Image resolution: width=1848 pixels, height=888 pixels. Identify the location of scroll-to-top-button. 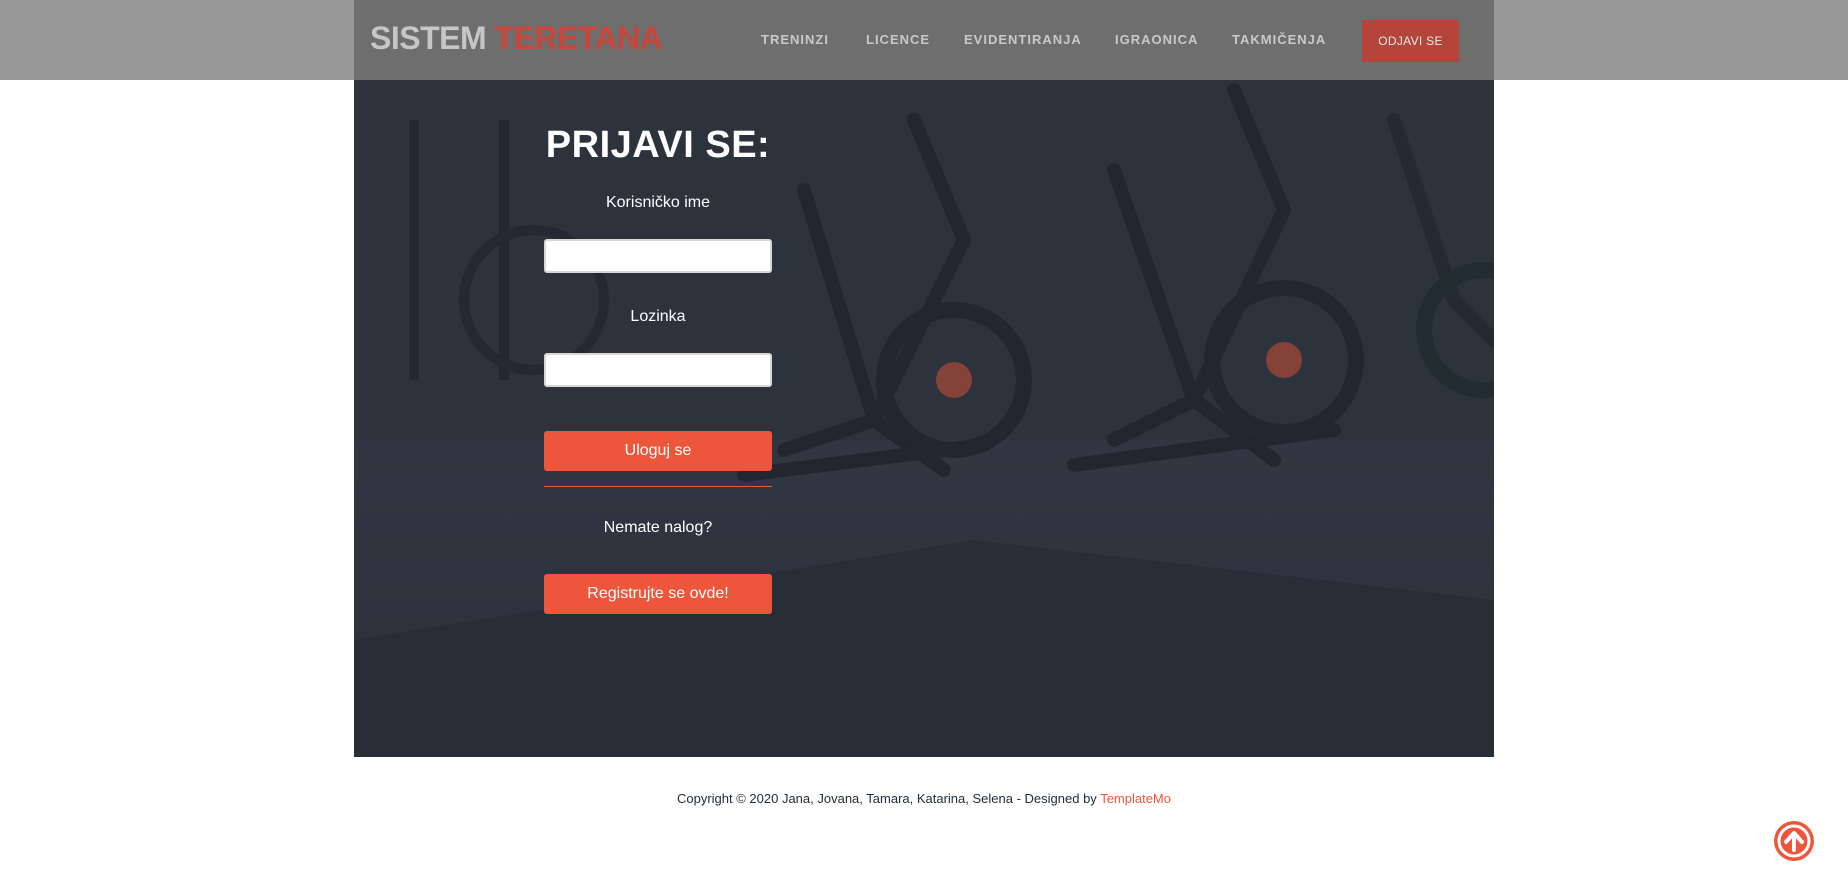
(1794, 841).